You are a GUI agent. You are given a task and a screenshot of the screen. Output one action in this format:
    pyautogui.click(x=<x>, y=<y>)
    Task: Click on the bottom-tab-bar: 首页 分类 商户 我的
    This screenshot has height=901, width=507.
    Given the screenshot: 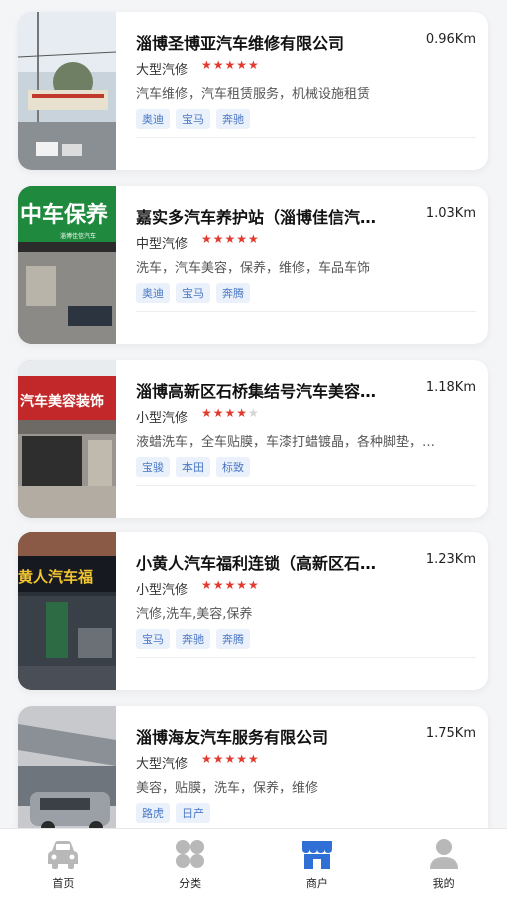 What is the action you would take?
    pyautogui.click(x=253, y=864)
    